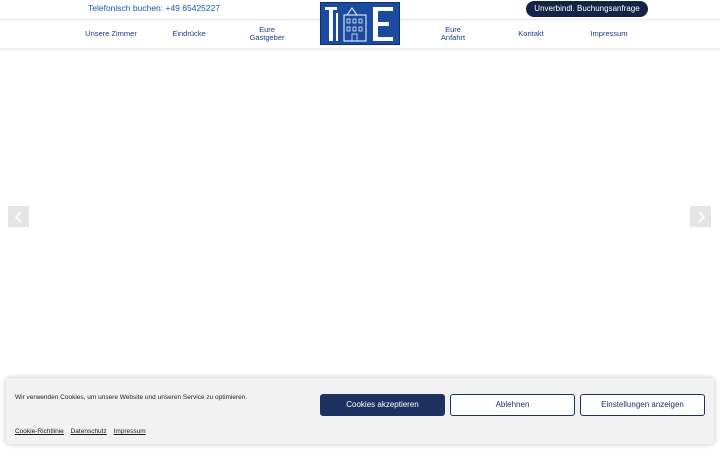 Image resolution: width=720 pixels, height=450 pixels. Describe the element at coordinates (39, 431) in the screenshot. I see `cookie-policy-link: Cookie-Richtlinie` at that location.